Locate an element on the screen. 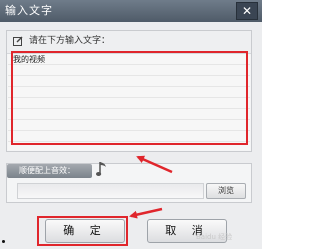 This screenshot has width=320, height=249. close-icon: ✕ is located at coordinates (247, 11).